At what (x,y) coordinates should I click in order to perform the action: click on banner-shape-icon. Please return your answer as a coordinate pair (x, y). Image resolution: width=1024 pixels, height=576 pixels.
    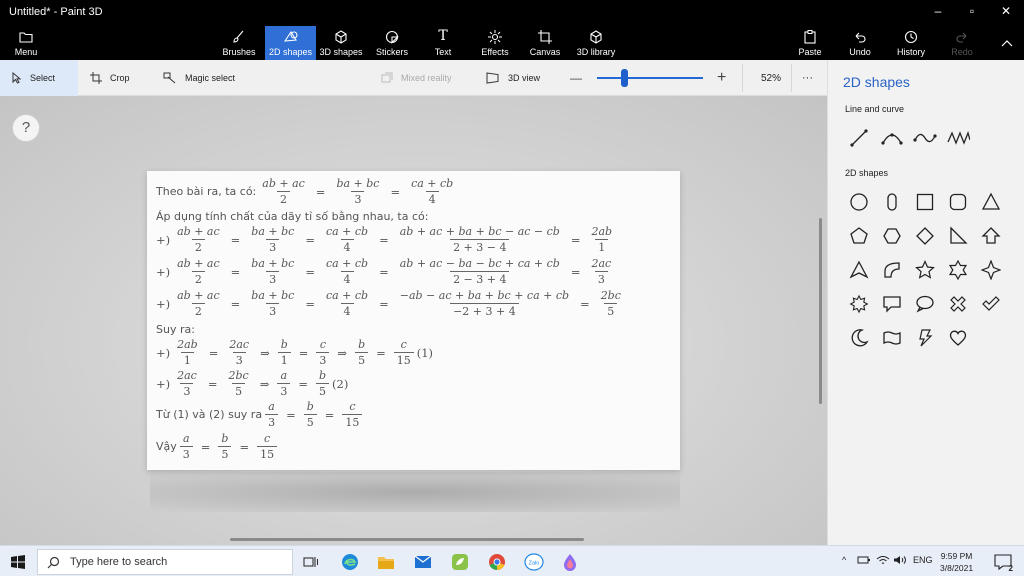
    Looking at the image, I should click on (892, 338).